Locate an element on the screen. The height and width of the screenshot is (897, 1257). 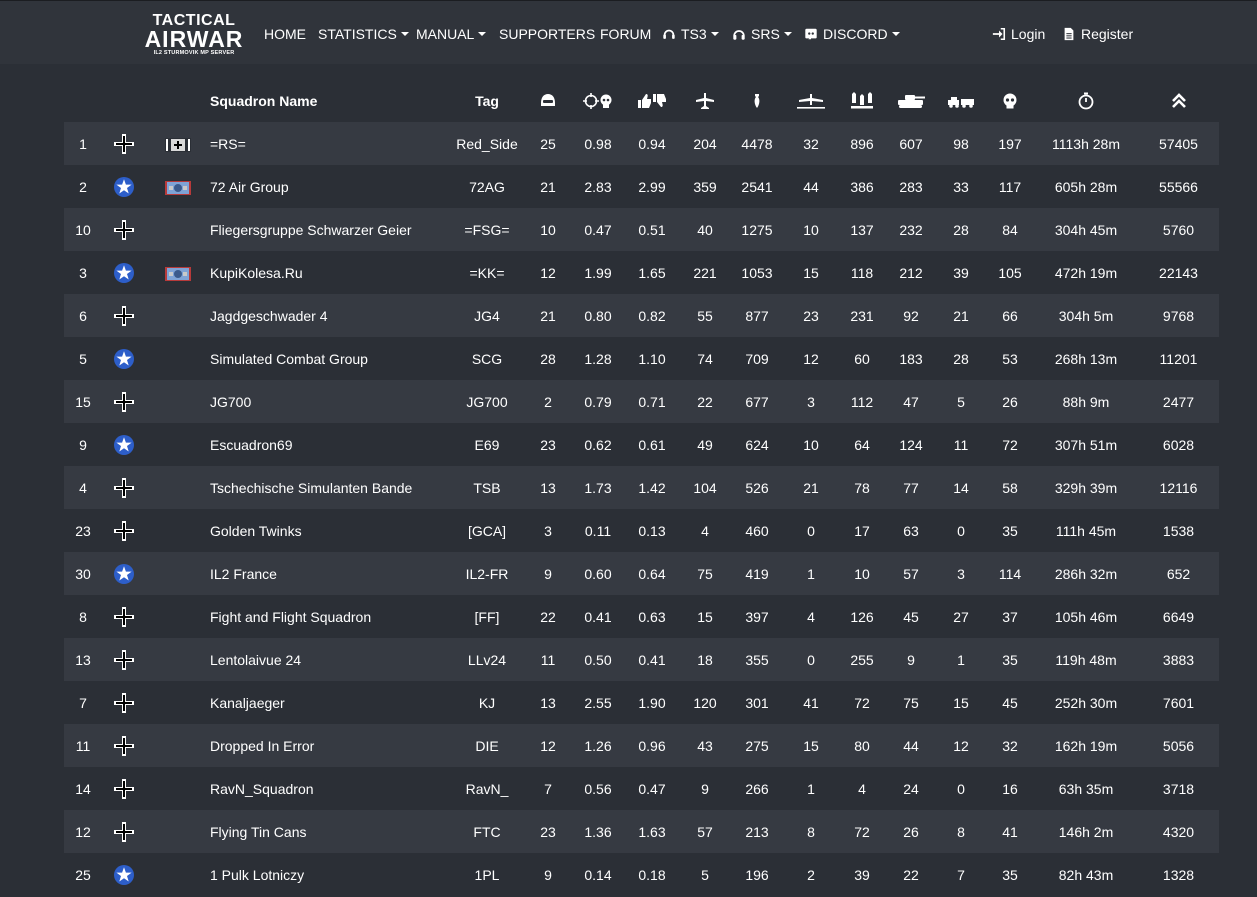
nav-home: HOME is located at coordinates (285, 34).